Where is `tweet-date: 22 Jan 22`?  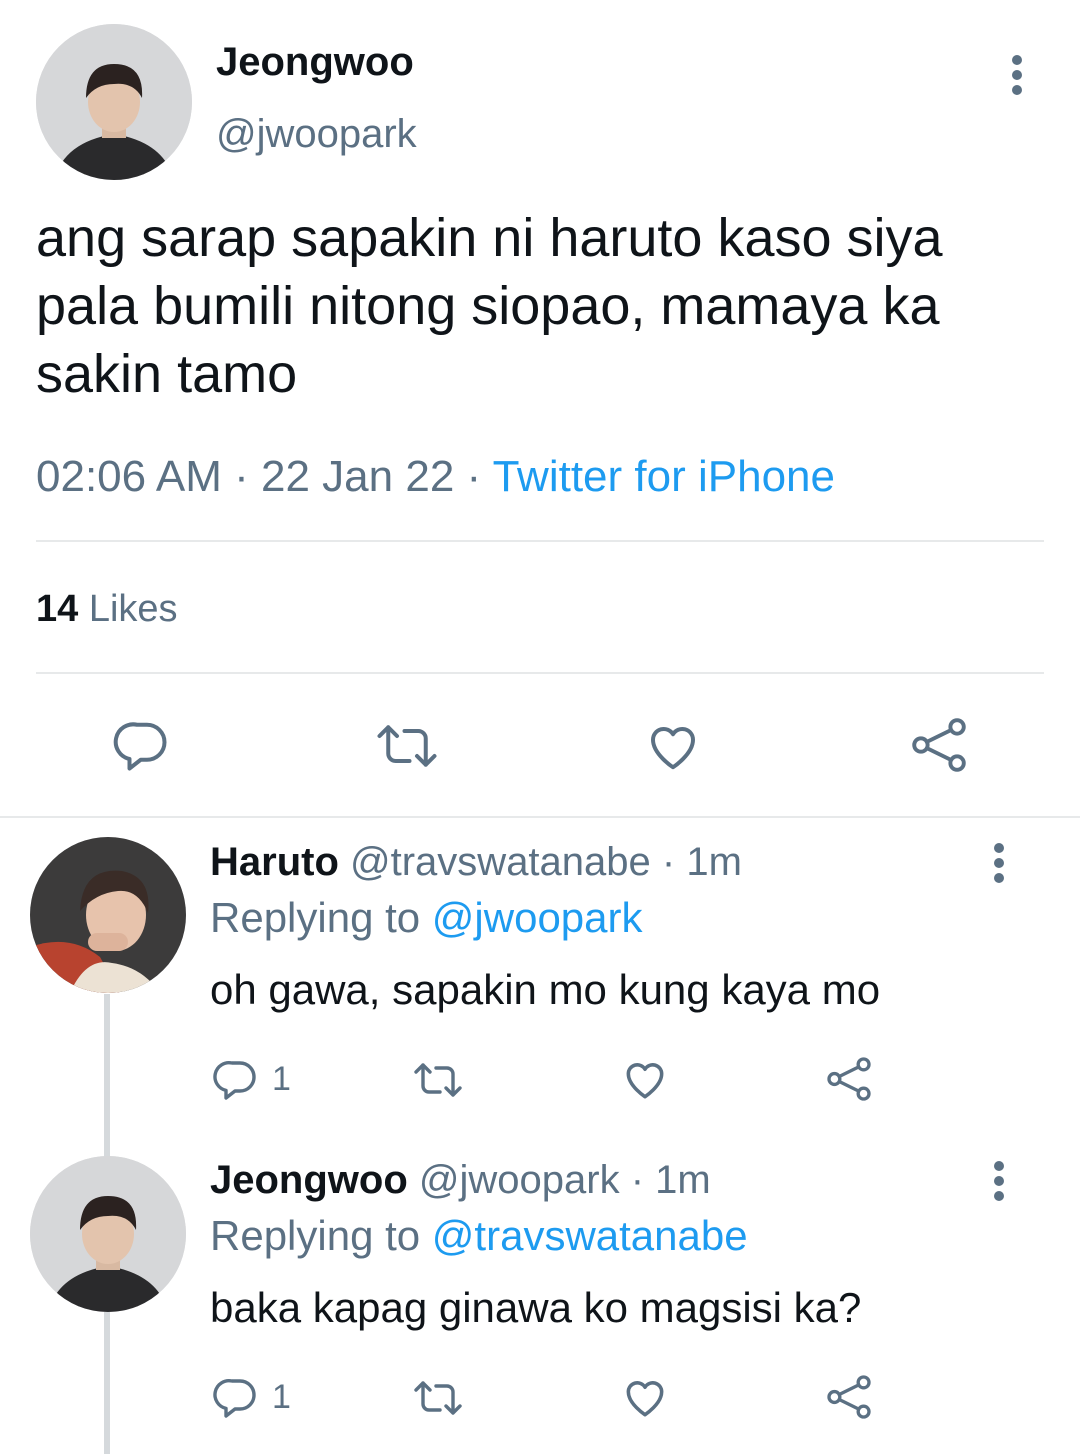 tweet-date: 22 Jan 22 is located at coordinates (357, 476).